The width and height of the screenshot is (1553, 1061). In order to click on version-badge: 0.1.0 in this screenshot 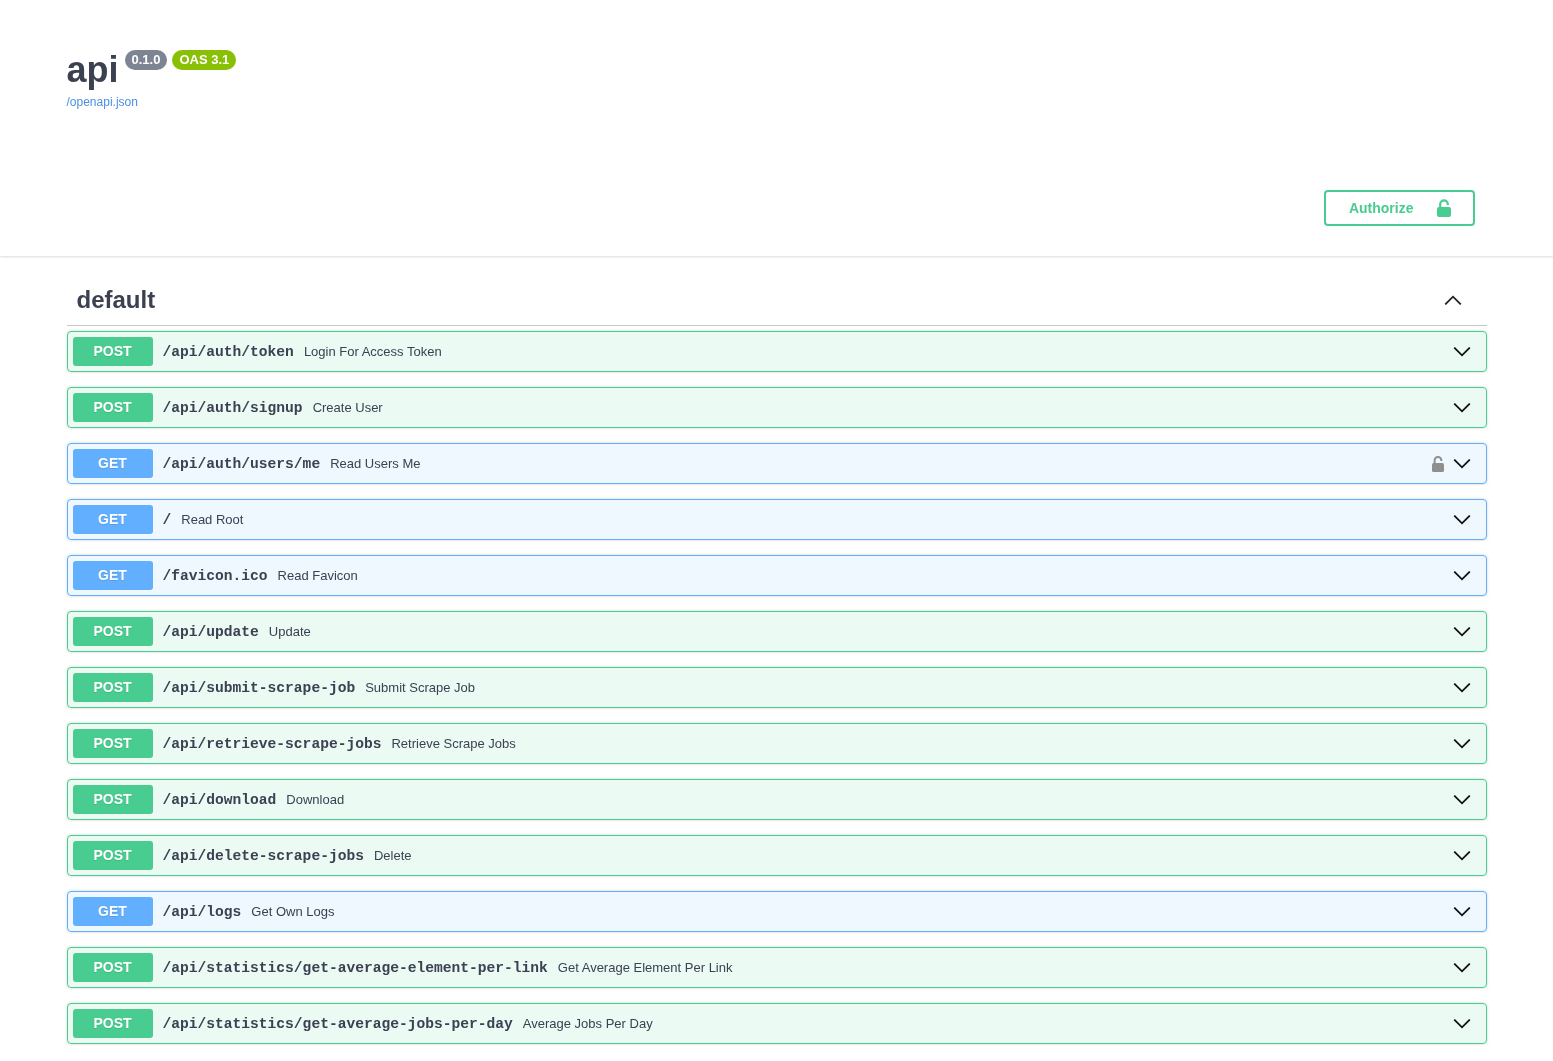, I will do `click(146, 60)`.